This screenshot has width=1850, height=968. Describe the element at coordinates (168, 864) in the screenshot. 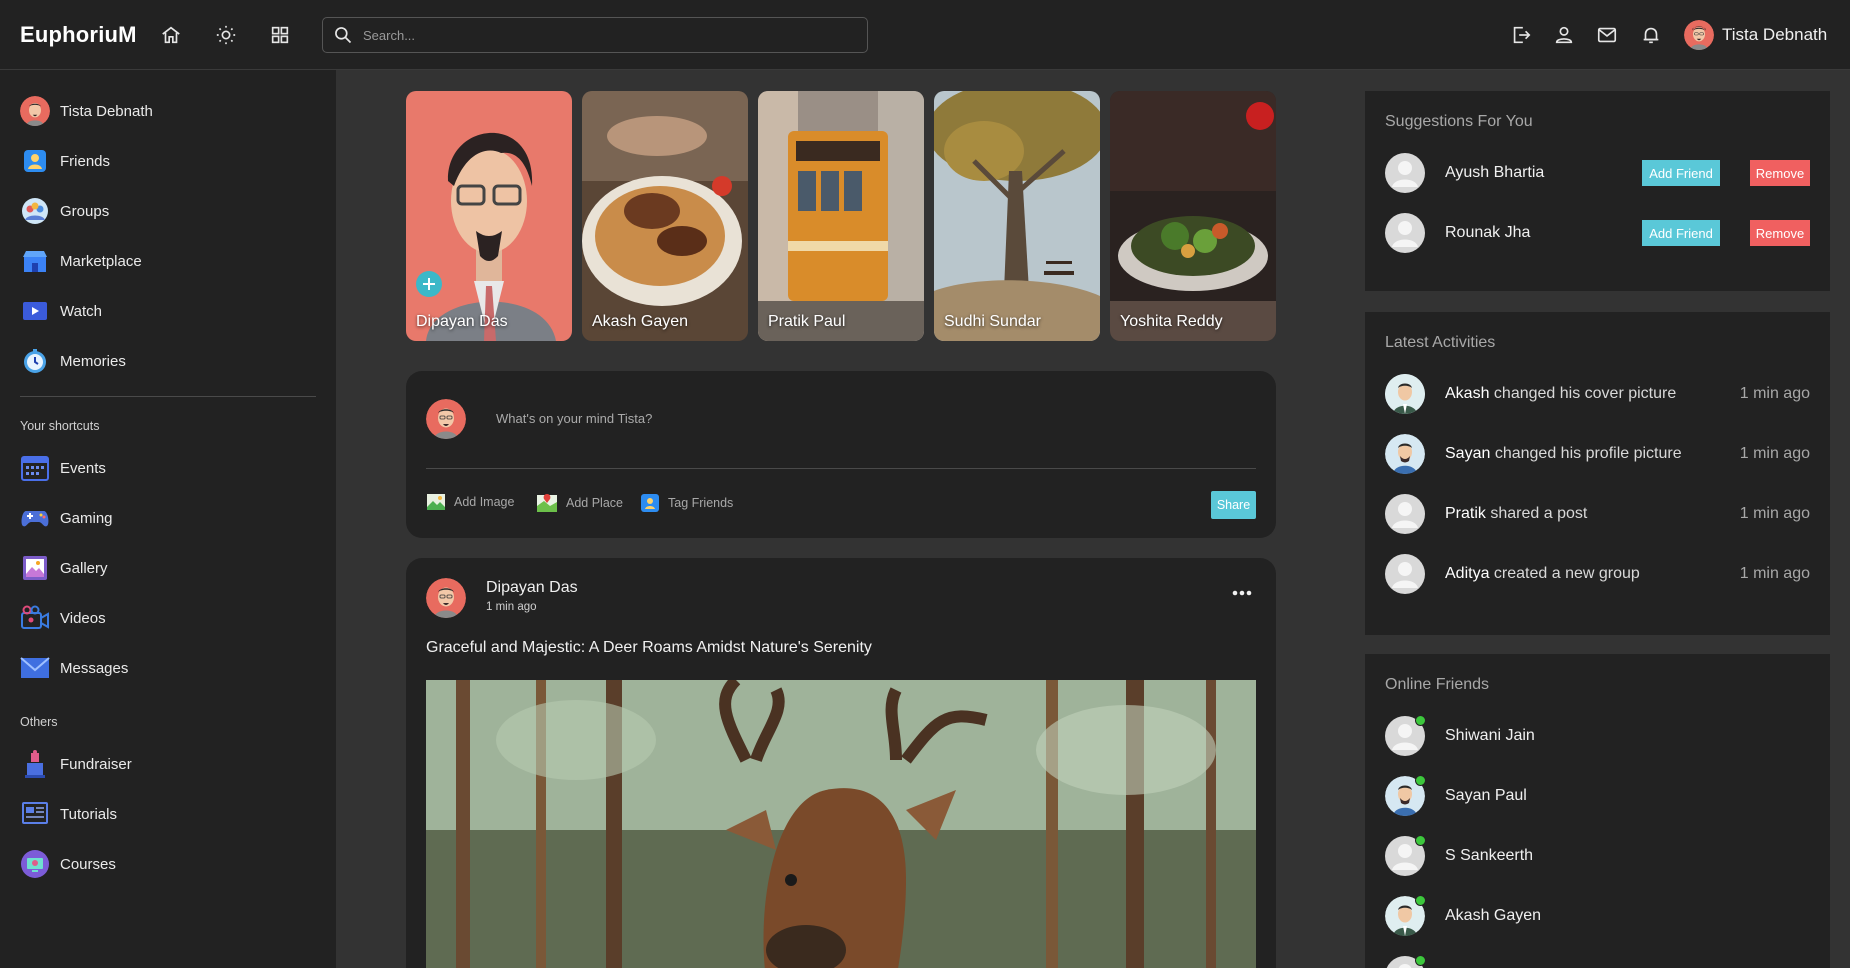

I see `sidebar-item-courses: Courses` at that location.